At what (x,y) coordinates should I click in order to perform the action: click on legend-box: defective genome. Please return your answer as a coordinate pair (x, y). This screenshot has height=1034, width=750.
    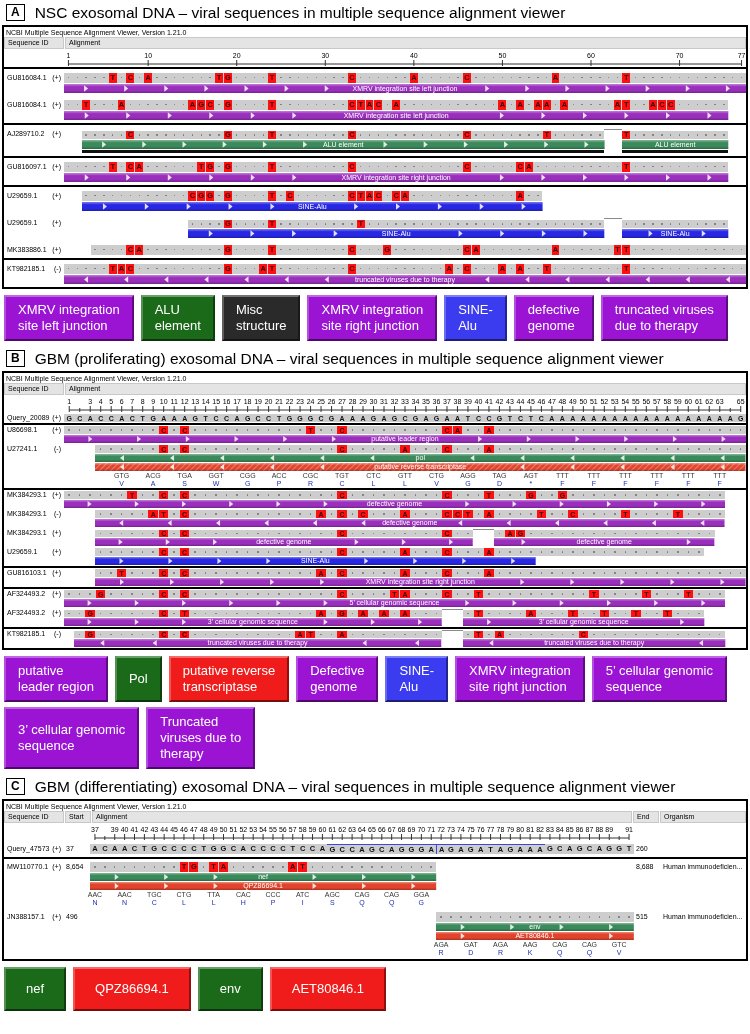
    Looking at the image, I should click on (553, 318).